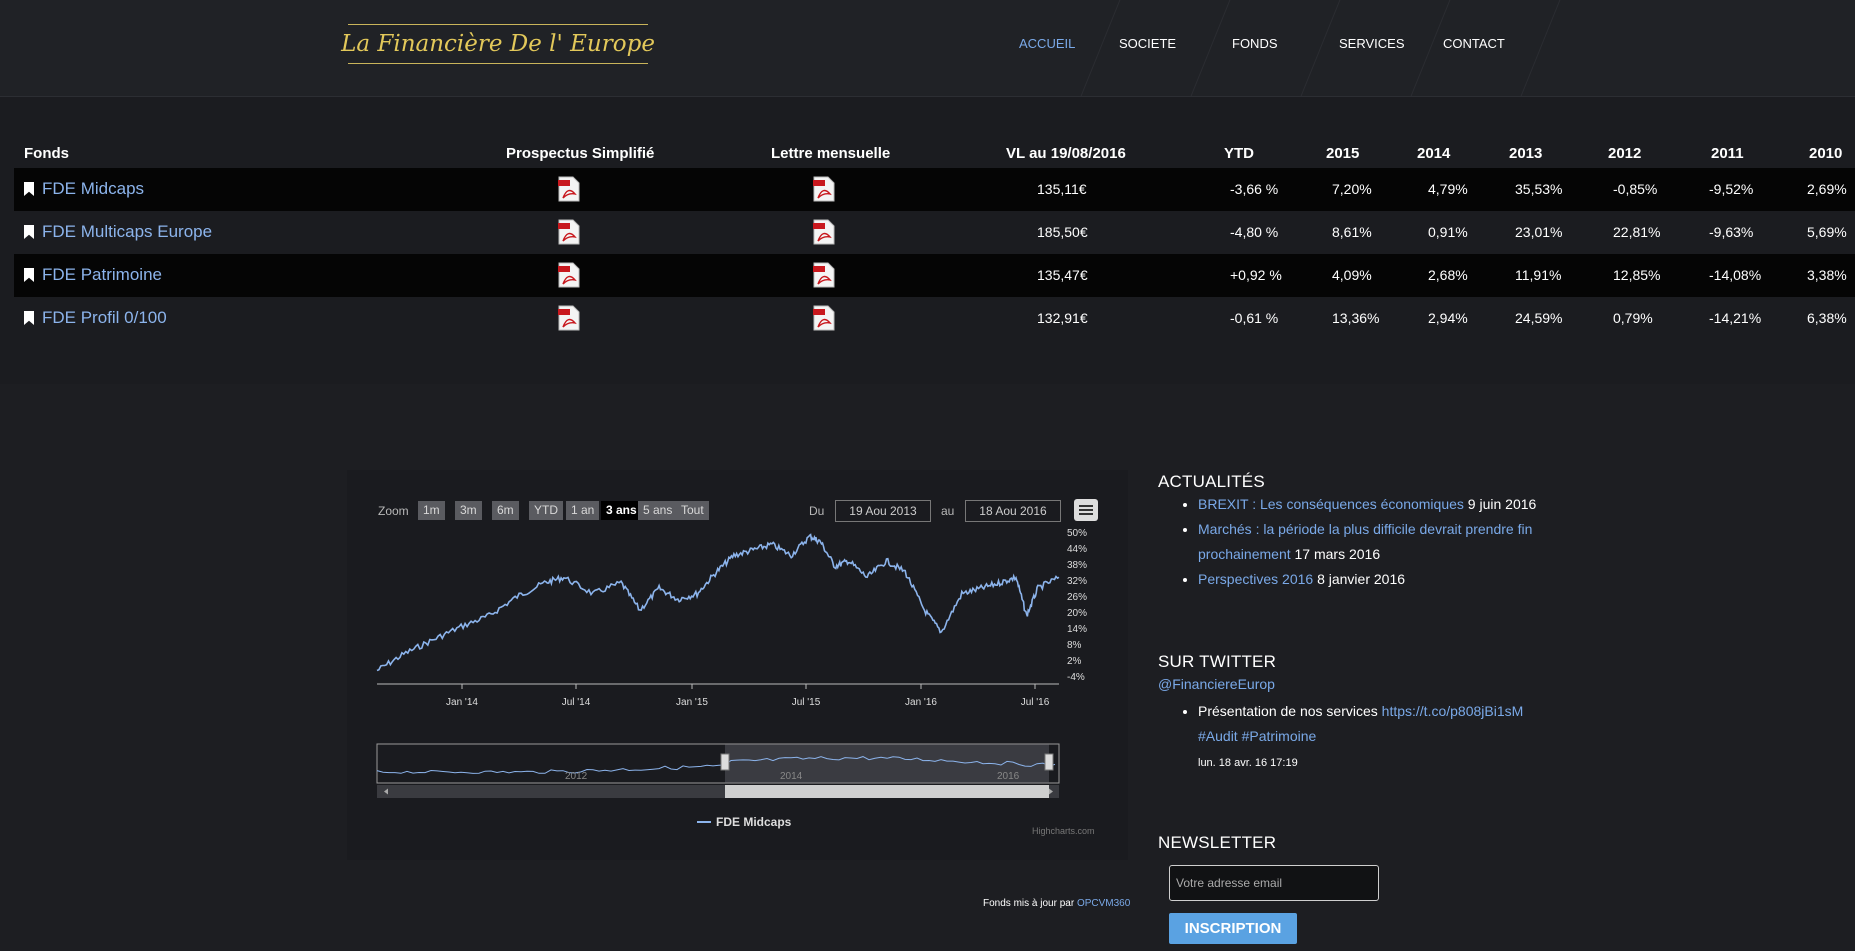  Describe the element at coordinates (1274, 883) in the screenshot. I see `newsletter-email-field` at that location.